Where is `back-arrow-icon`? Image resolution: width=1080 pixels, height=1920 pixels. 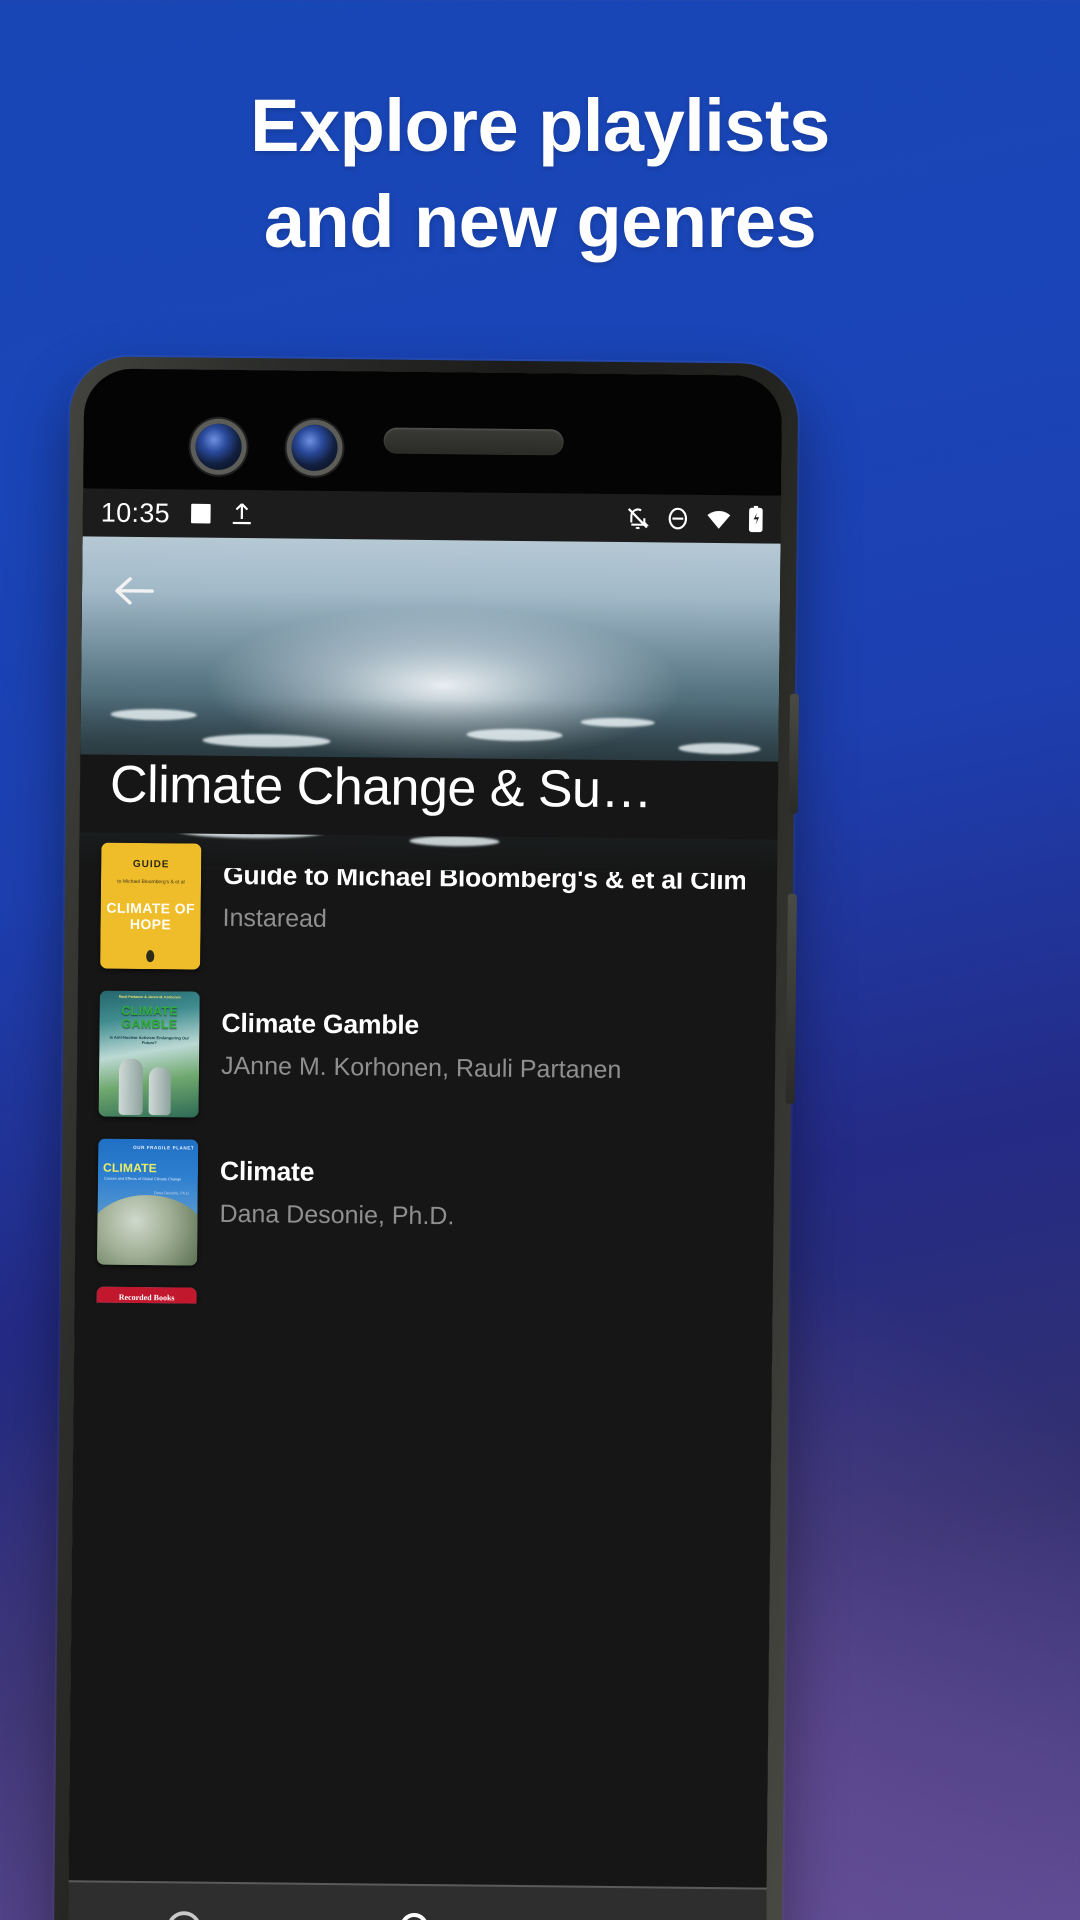
back-arrow-icon is located at coordinates (134, 592).